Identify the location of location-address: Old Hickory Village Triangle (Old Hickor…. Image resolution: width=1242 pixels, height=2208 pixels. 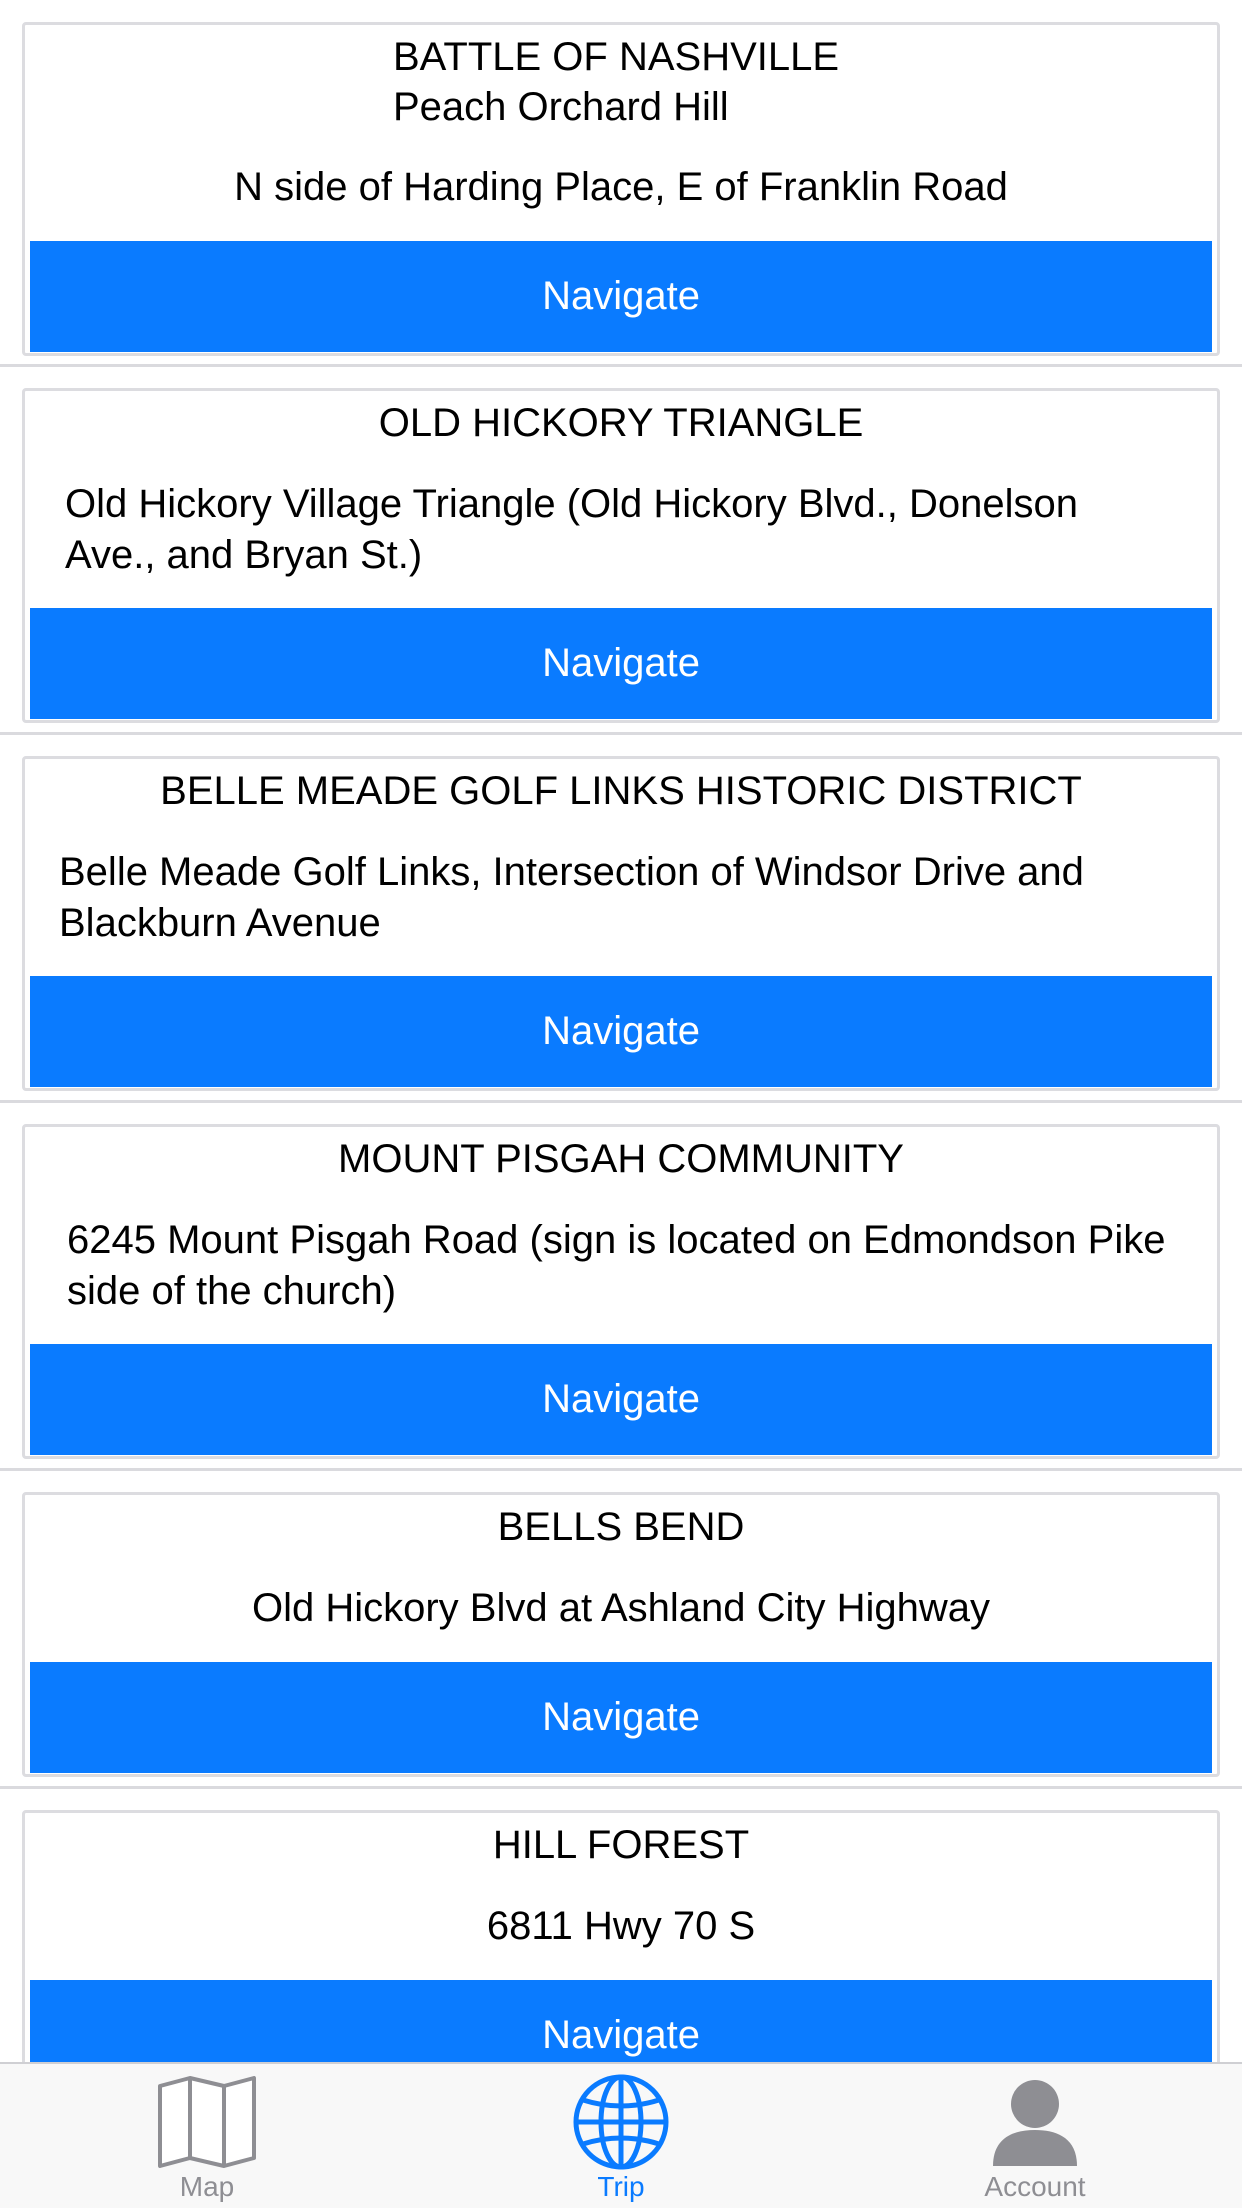
(571, 529).